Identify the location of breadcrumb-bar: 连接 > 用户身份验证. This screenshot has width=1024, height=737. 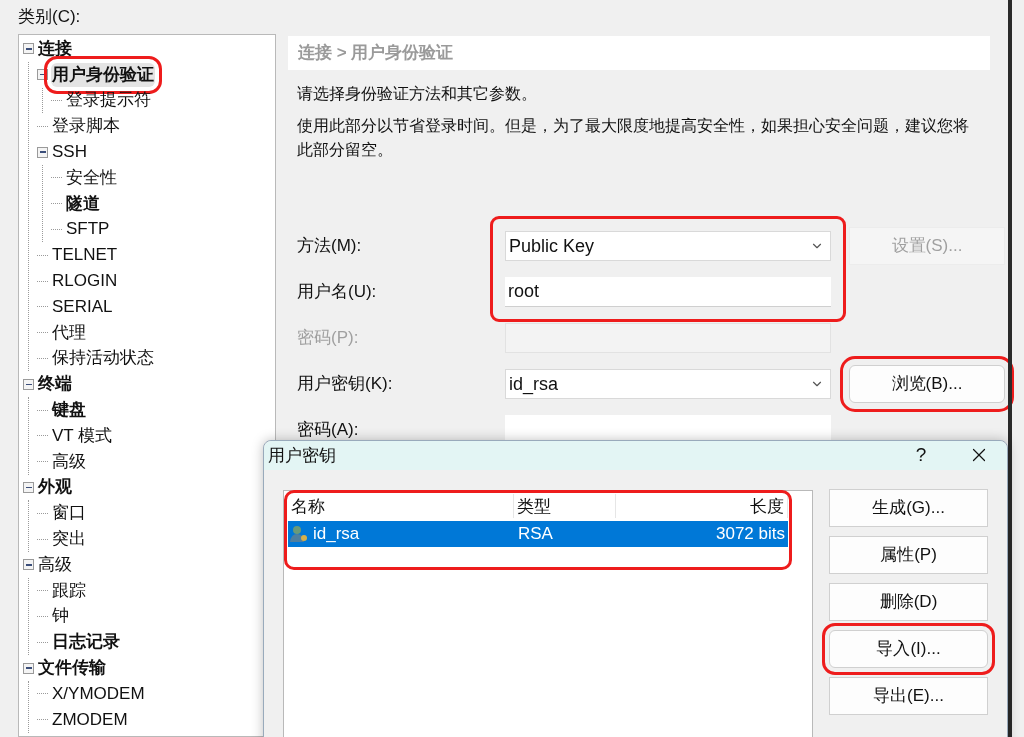
(639, 53).